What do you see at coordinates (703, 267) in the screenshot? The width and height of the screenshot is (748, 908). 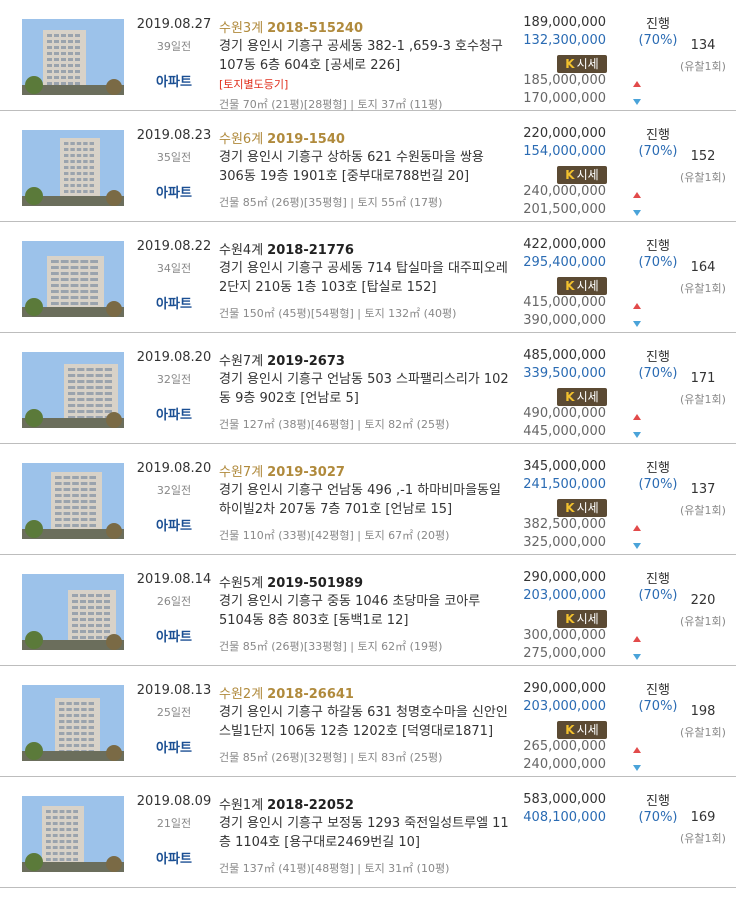 I see `view-count: 164` at bounding box center [703, 267].